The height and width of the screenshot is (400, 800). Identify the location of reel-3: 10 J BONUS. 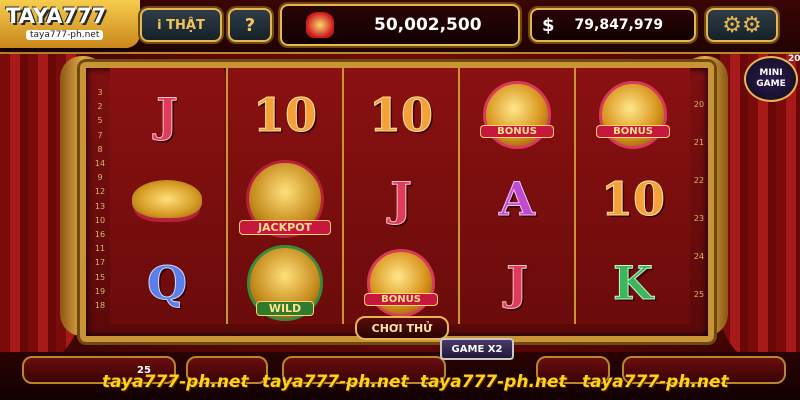
(400, 196).